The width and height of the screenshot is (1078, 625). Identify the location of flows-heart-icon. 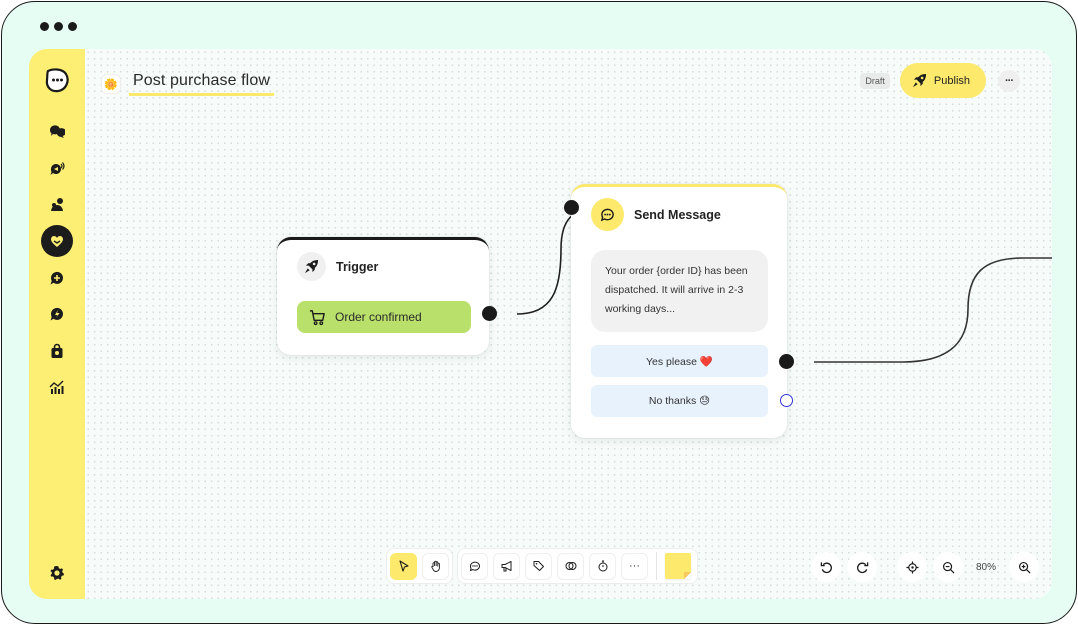
(57, 241).